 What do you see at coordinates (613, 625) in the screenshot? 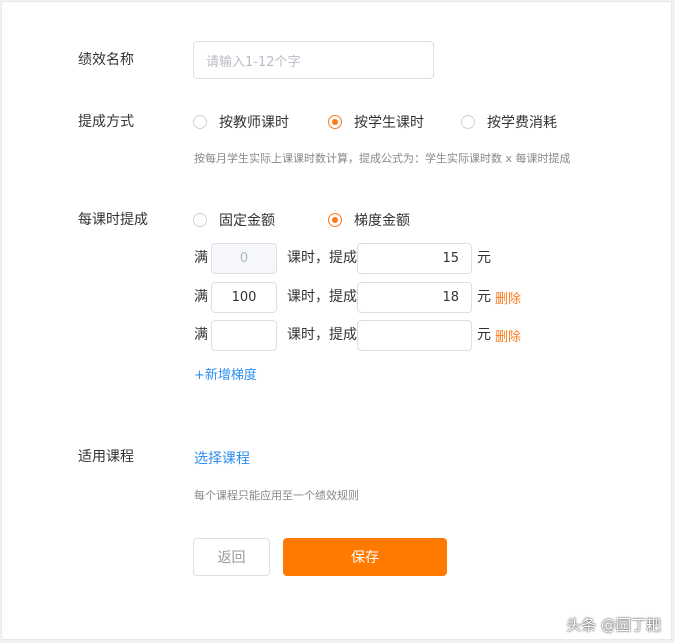
I see `watermark-text: 头条 @园丁耙` at bounding box center [613, 625].